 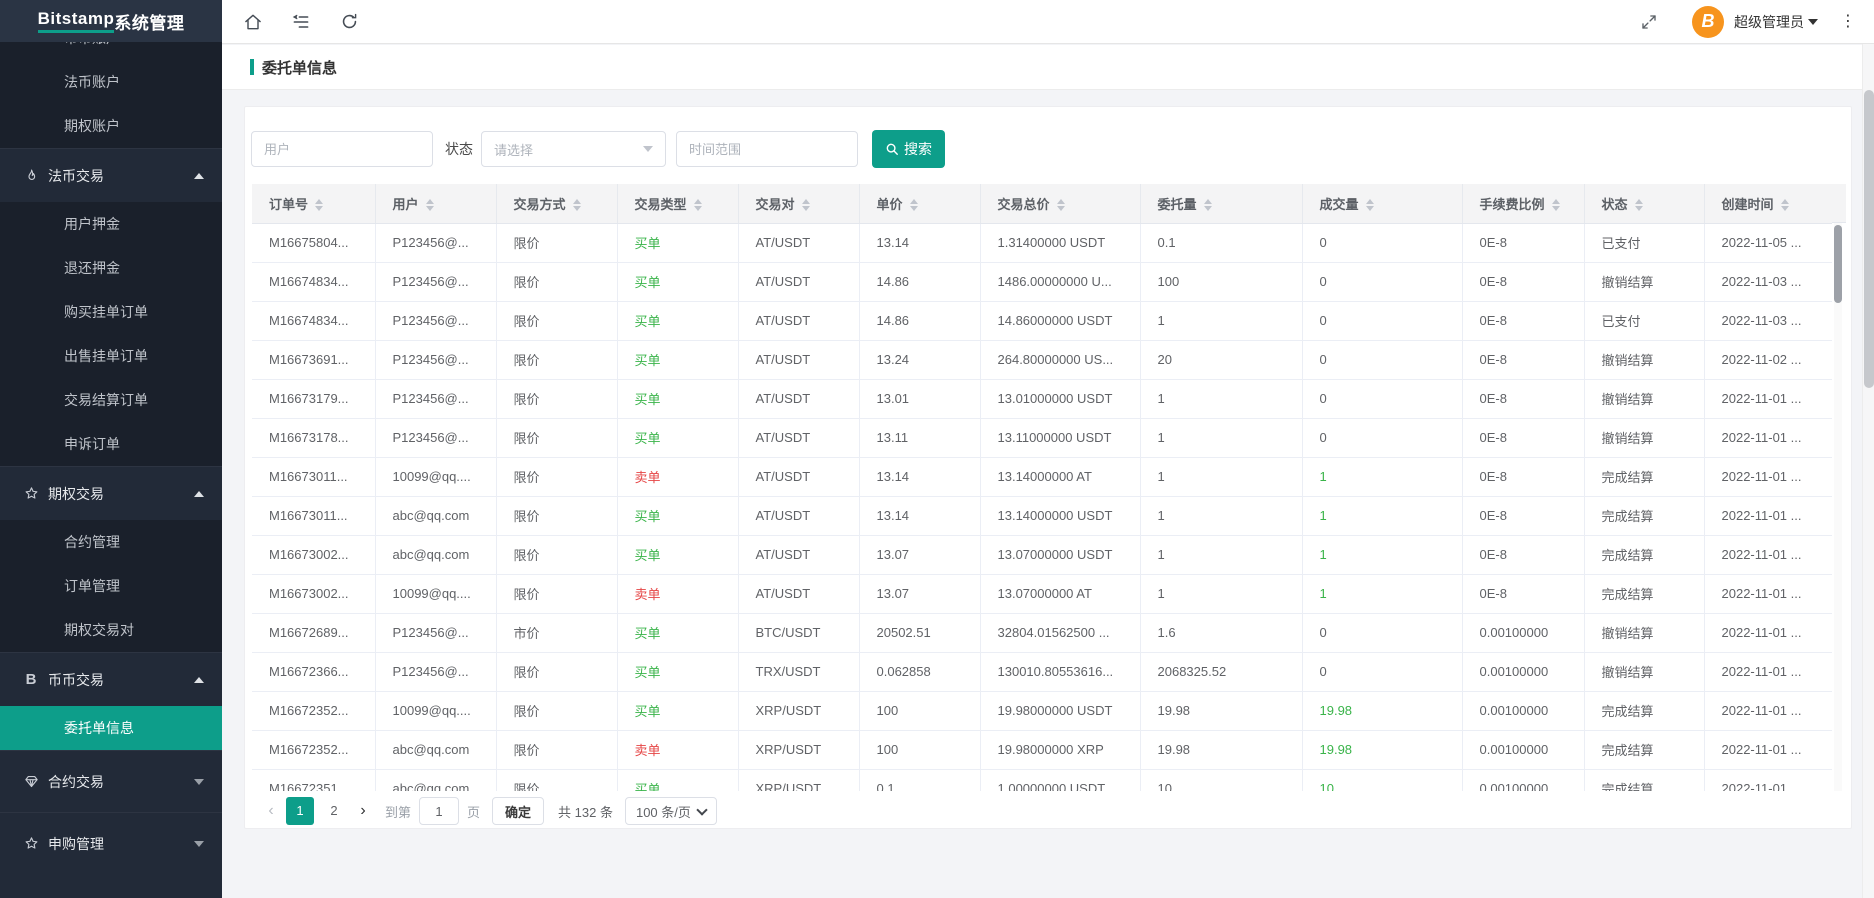 What do you see at coordinates (557, 204) in the screenshot?
I see `column-header: 交易方式` at bounding box center [557, 204].